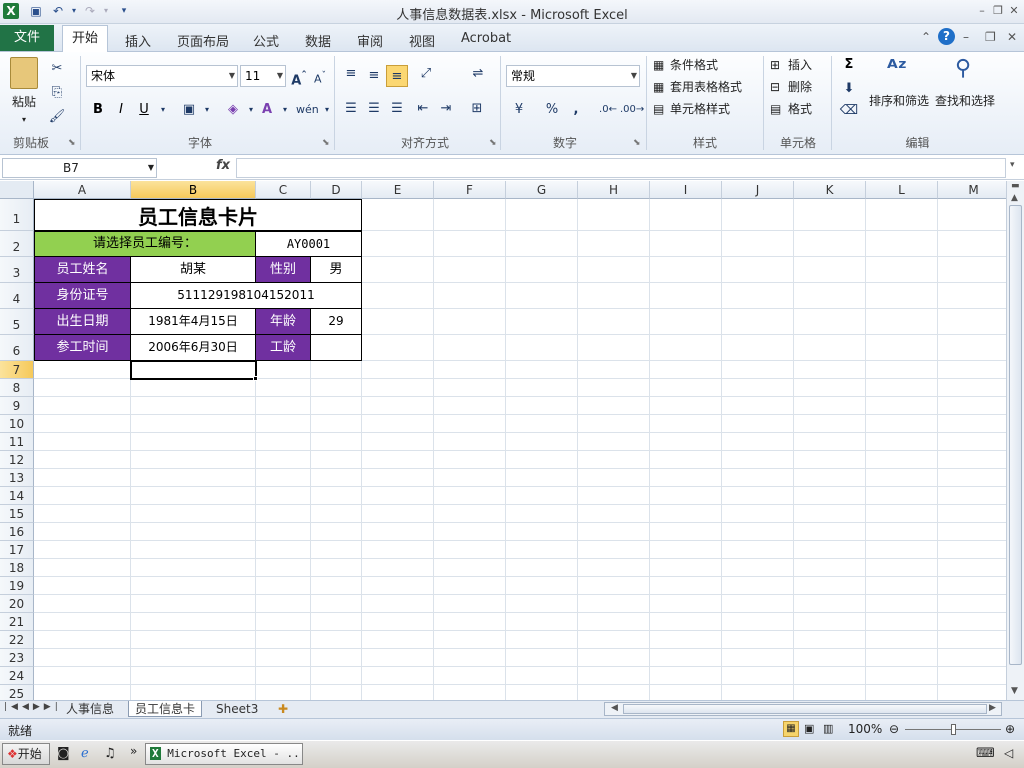  I want to click on row-header-15: 15, so click(17, 514).